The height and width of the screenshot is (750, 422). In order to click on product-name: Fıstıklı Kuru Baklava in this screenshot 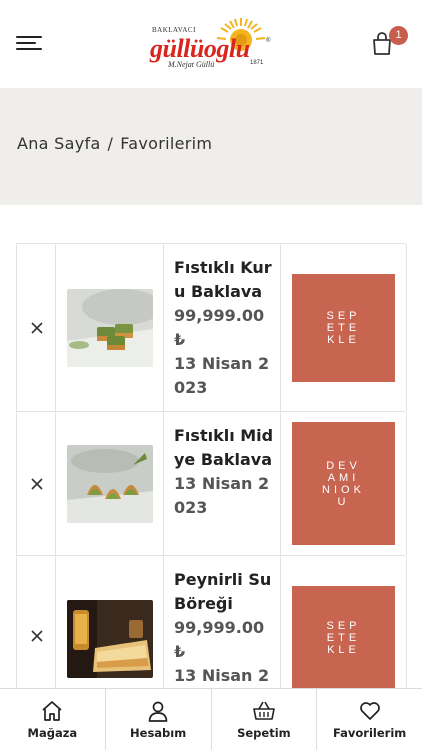, I will do `click(224, 280)`.